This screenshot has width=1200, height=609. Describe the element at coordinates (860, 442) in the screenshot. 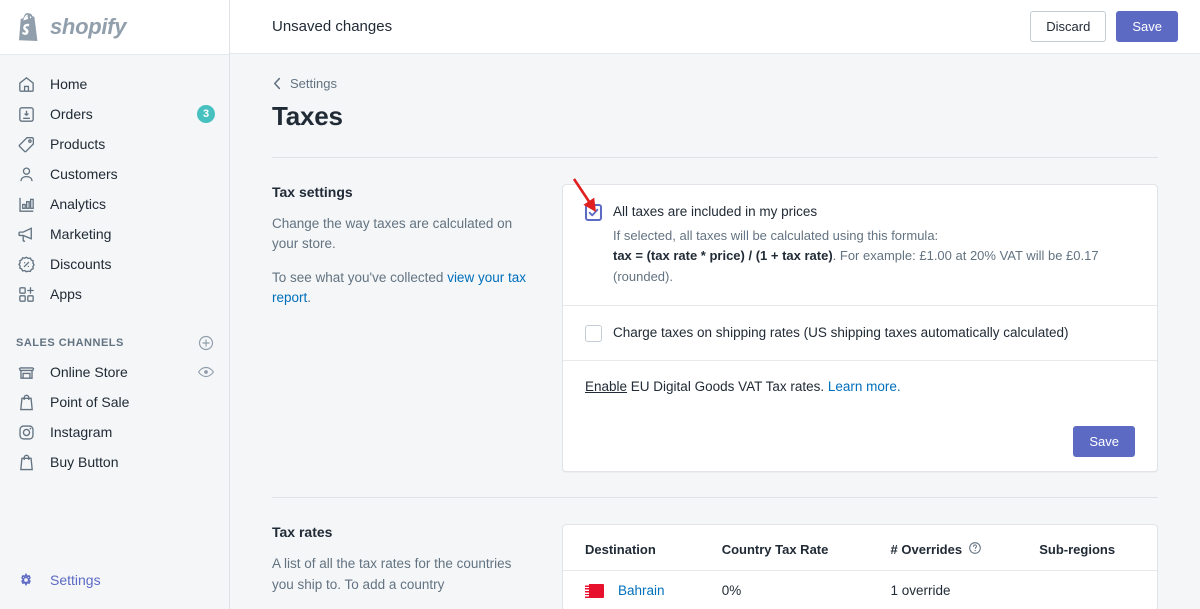

I see `tax-settings-card-footer: Save` at that location.